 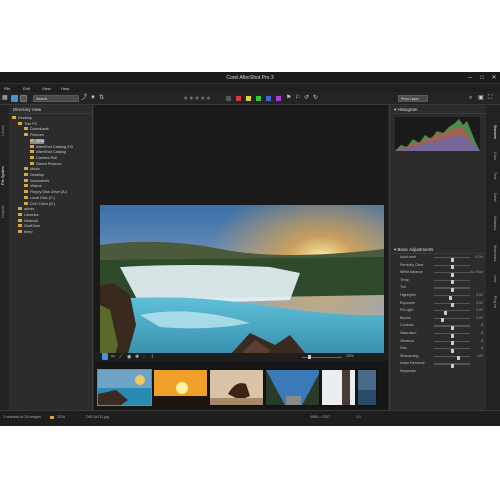 I want to click on label-red-swatch, so click(x=238, y=98).